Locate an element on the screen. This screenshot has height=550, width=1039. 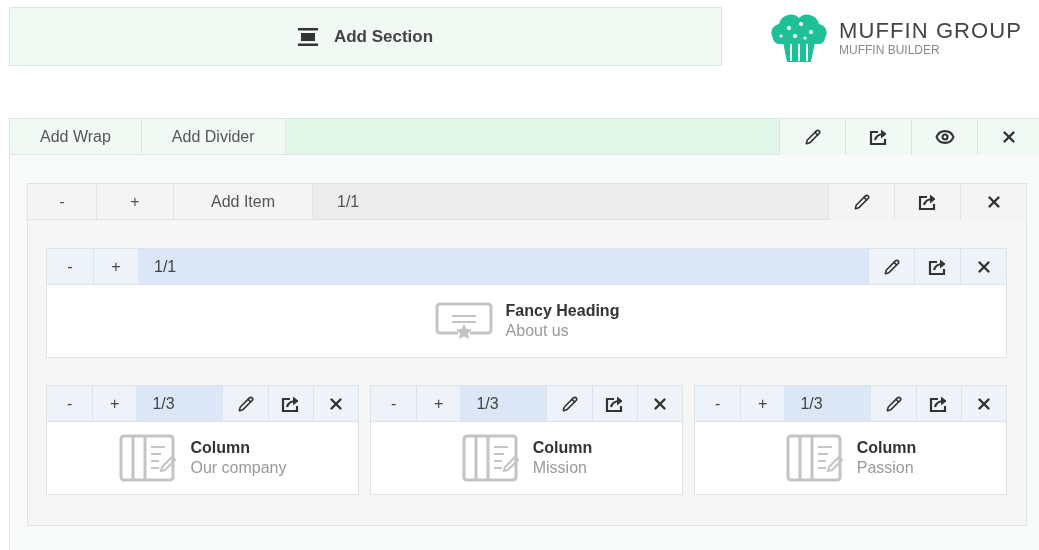
item-title: Fancy Heading is located at coordinates (562, 311).